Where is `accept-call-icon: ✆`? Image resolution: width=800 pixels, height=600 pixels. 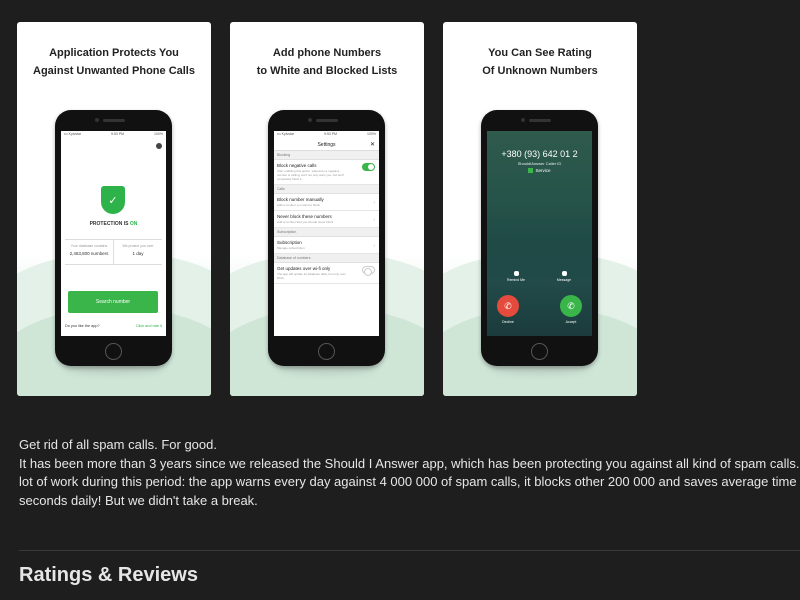 accept-call-icon: ✆ is located at coordinates (571, 306).